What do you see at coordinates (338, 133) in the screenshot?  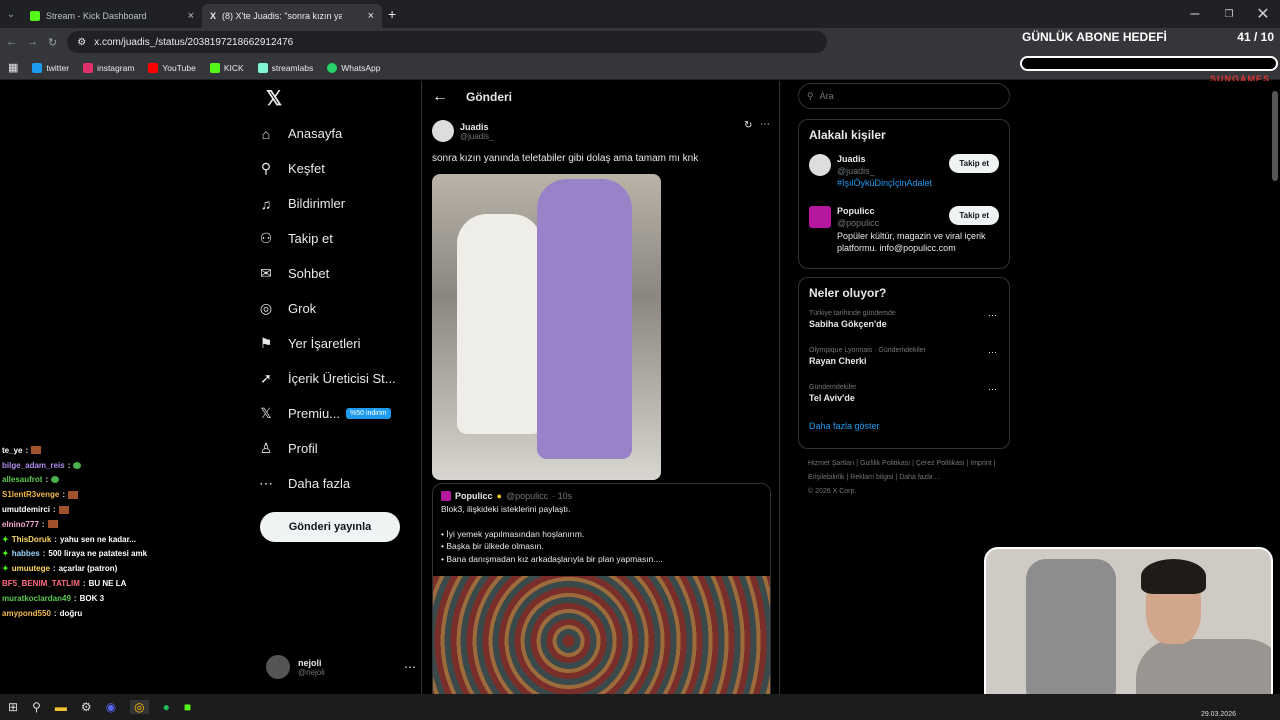 I see `nav-home: ⌂ Anasayfa` at bounding box center [338, 133].